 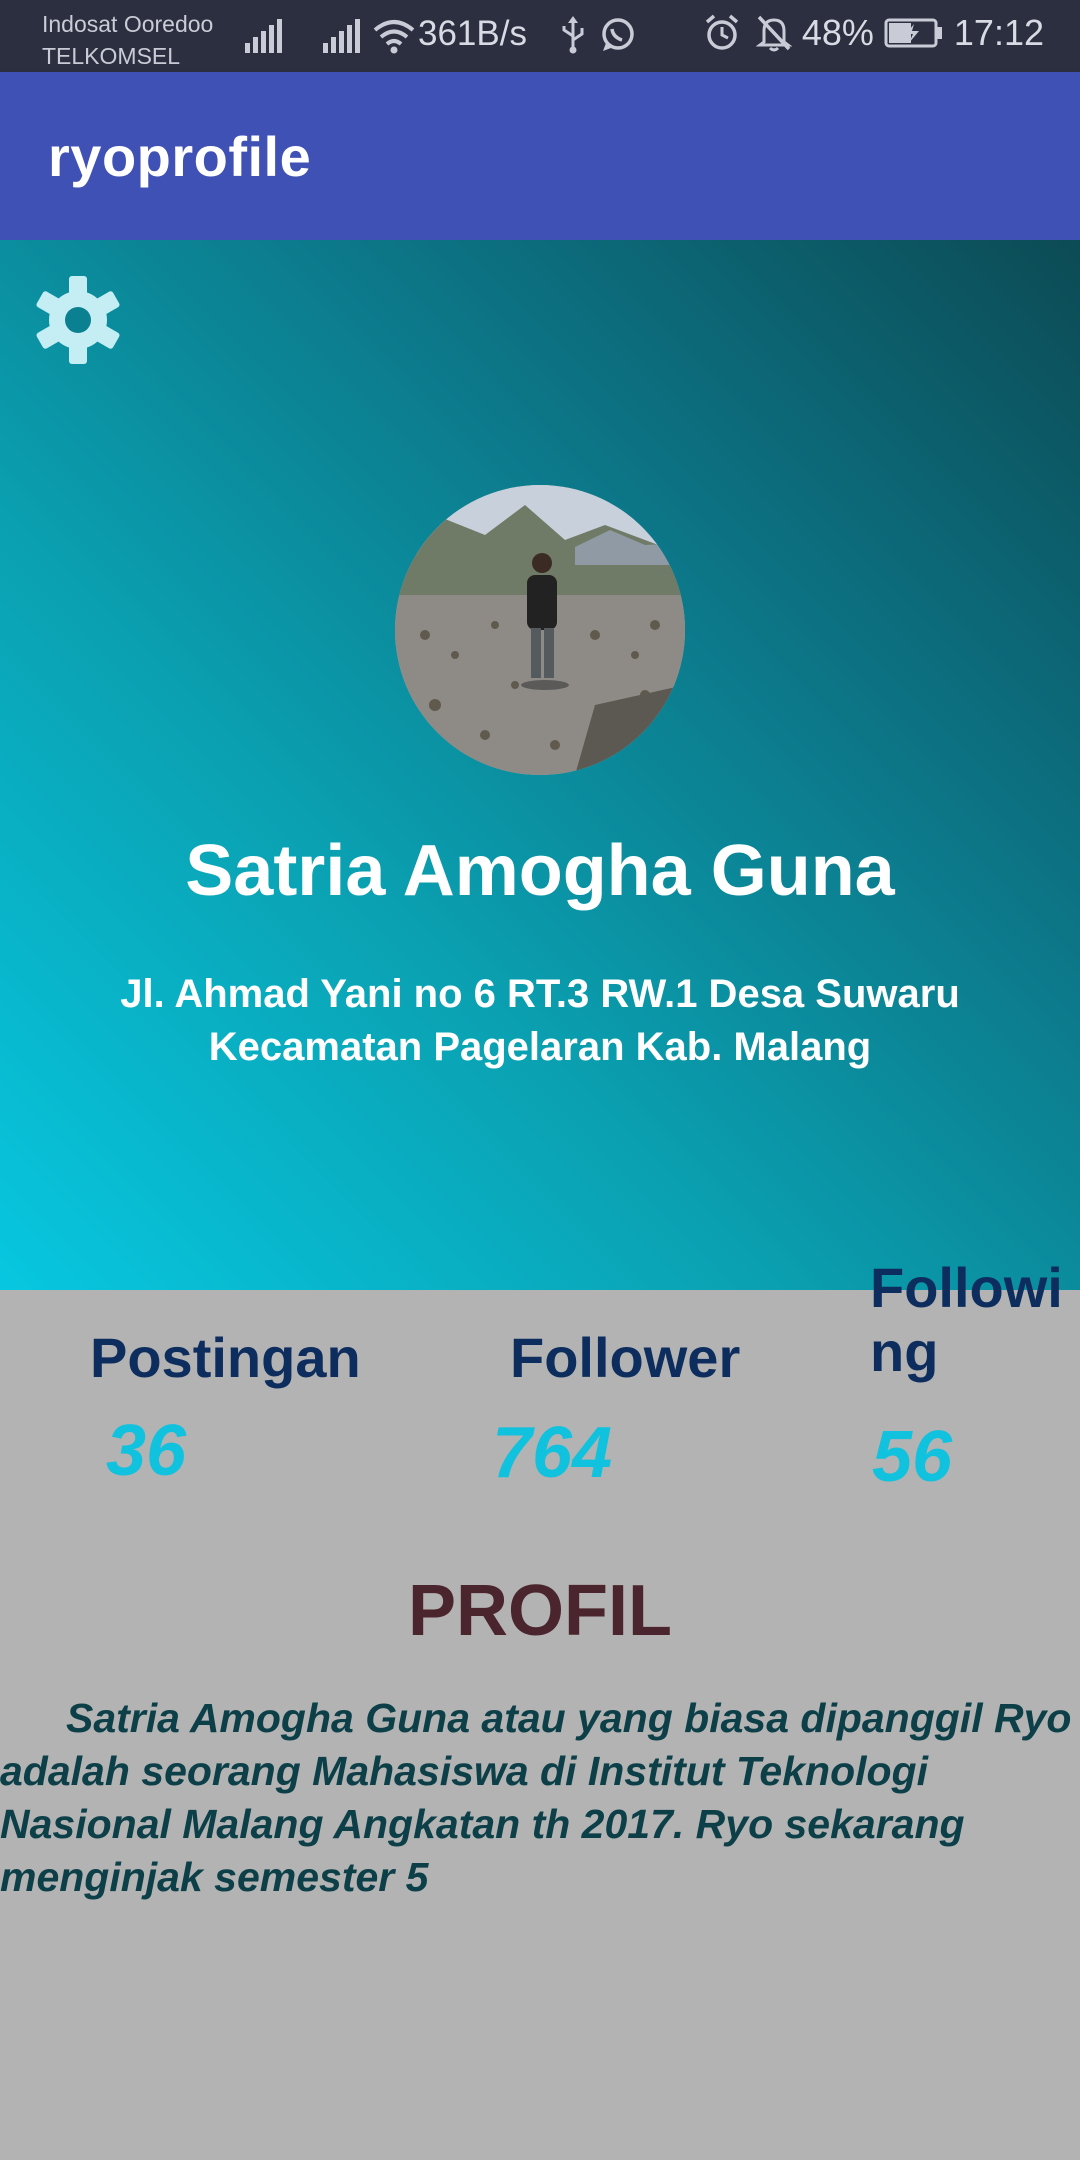 I want to click on following-value: 56, so click(x=912, y=1457).